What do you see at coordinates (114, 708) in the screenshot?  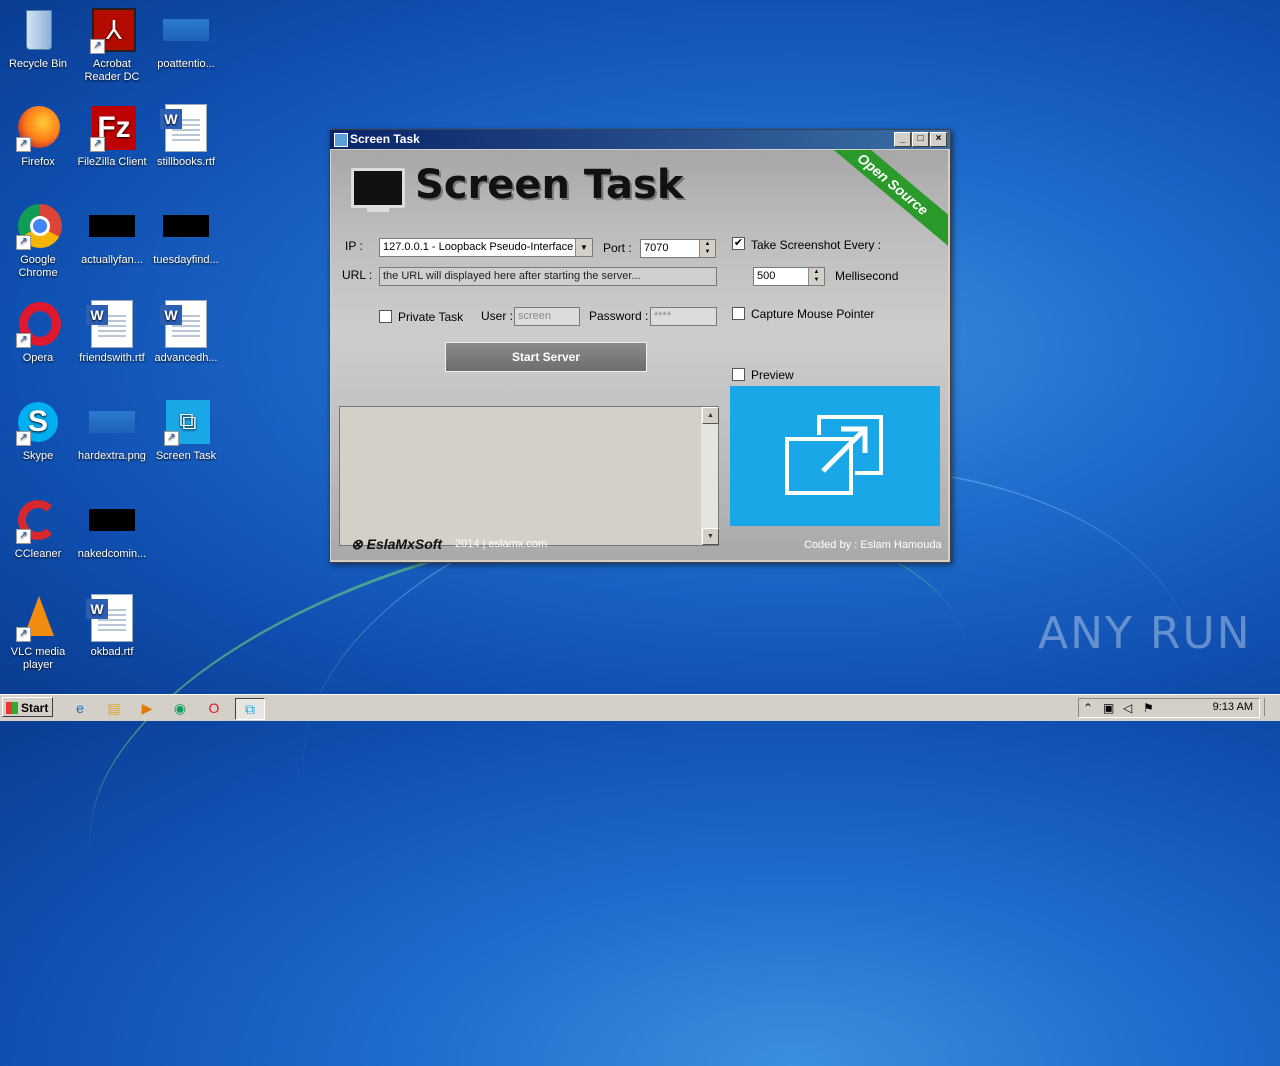 I see `explorer-icon: ▤` at bounding box center [114, 708].